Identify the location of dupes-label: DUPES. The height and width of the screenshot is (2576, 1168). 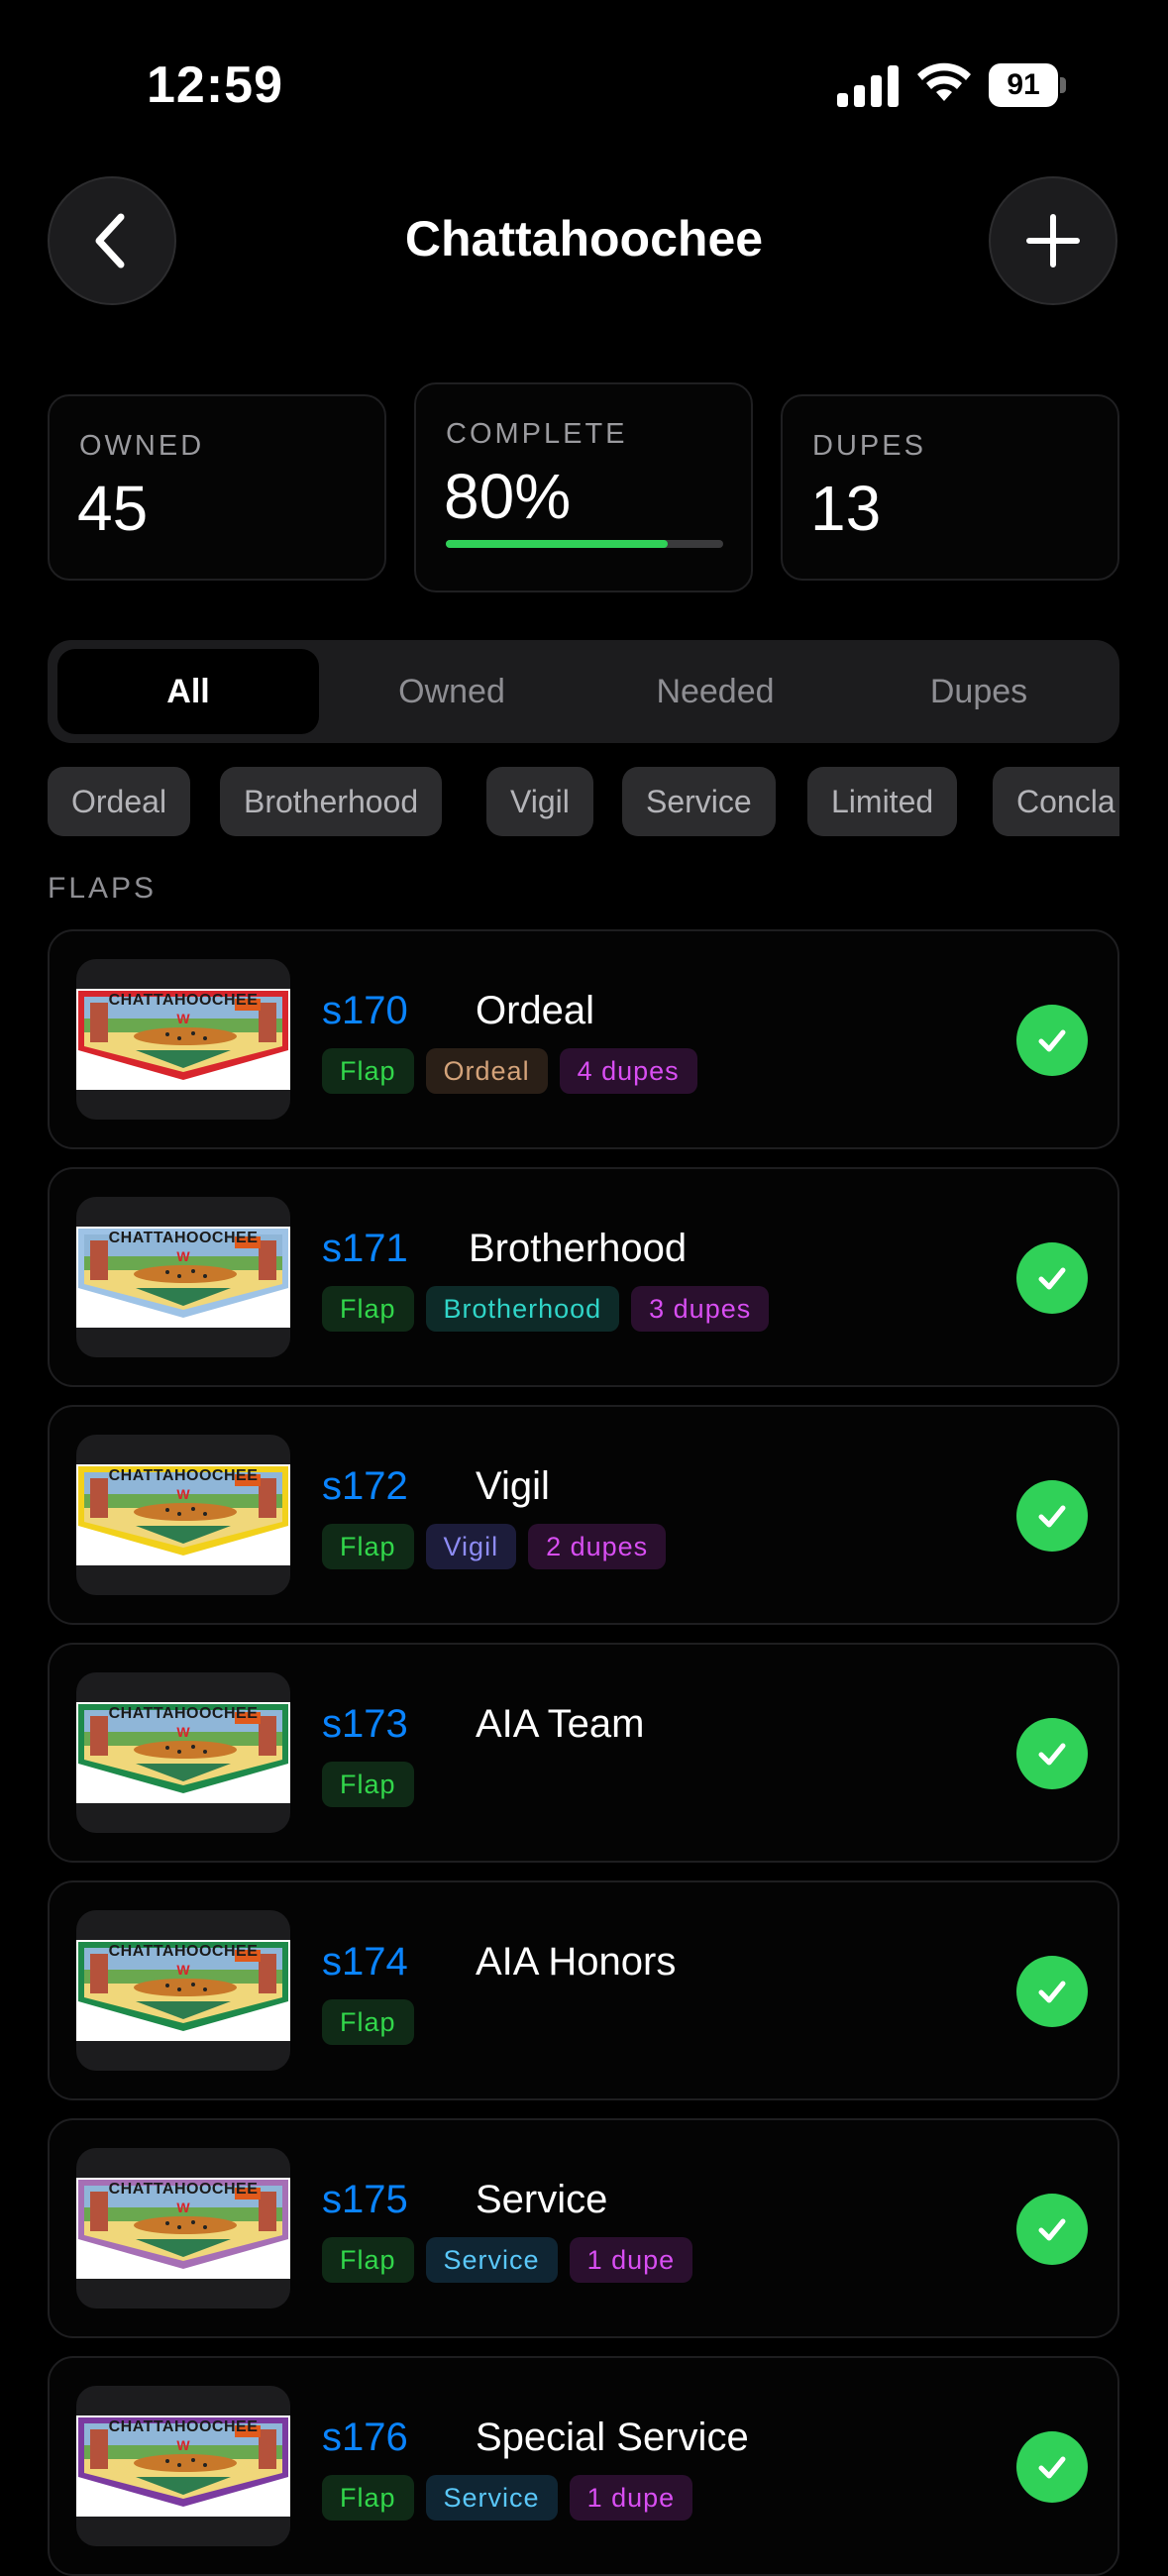
(869, 446).